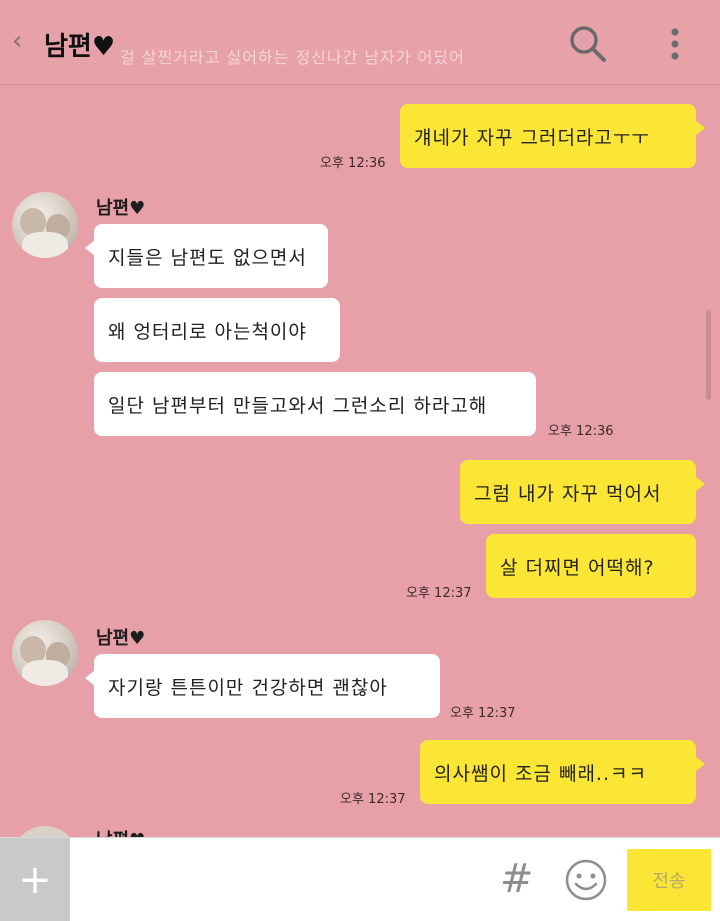  Describe the element at coordinates (248, 687) in the screenshot. I see `message-text: 자기랑 튼튼이만 건강하면 괜찮아` at that location.